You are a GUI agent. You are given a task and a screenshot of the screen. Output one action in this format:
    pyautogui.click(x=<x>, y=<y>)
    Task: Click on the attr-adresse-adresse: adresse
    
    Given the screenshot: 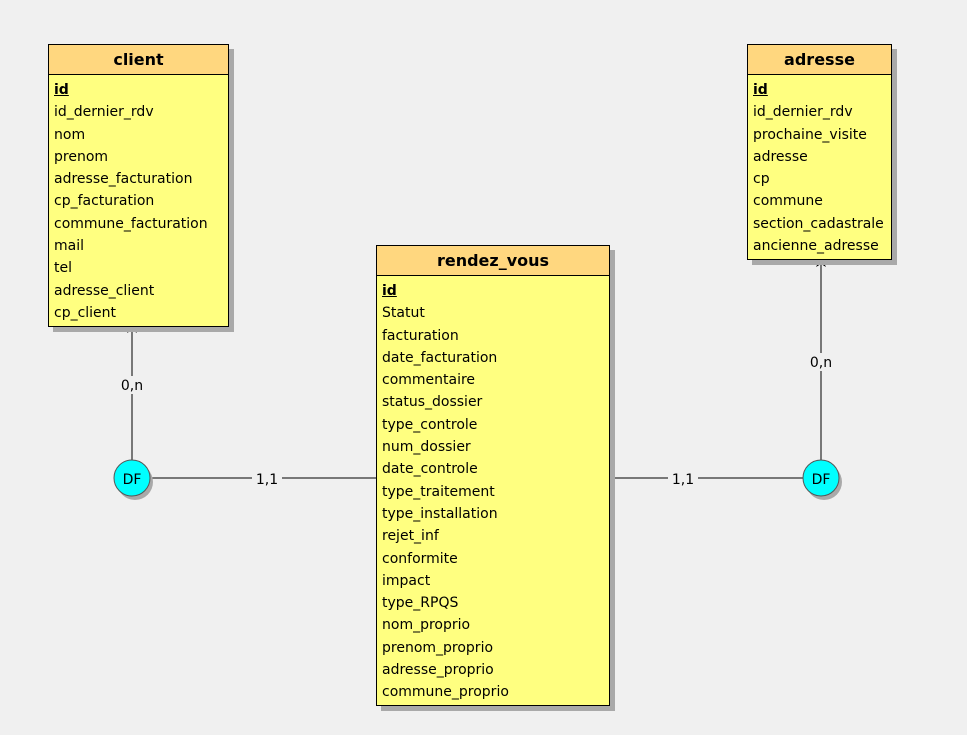 What is the action you would take?
    pyautogui.click(x=780, y=156)
    